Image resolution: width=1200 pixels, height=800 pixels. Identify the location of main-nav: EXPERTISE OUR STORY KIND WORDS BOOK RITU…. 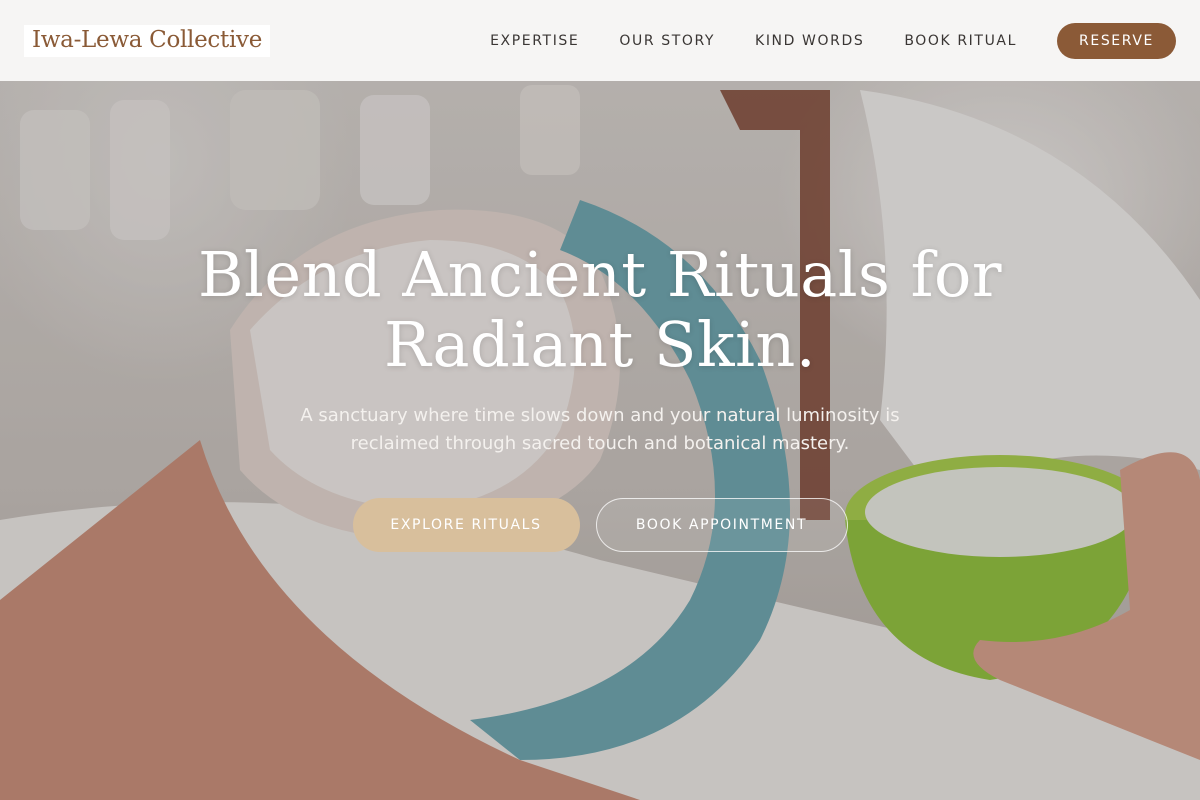
(833, 40).